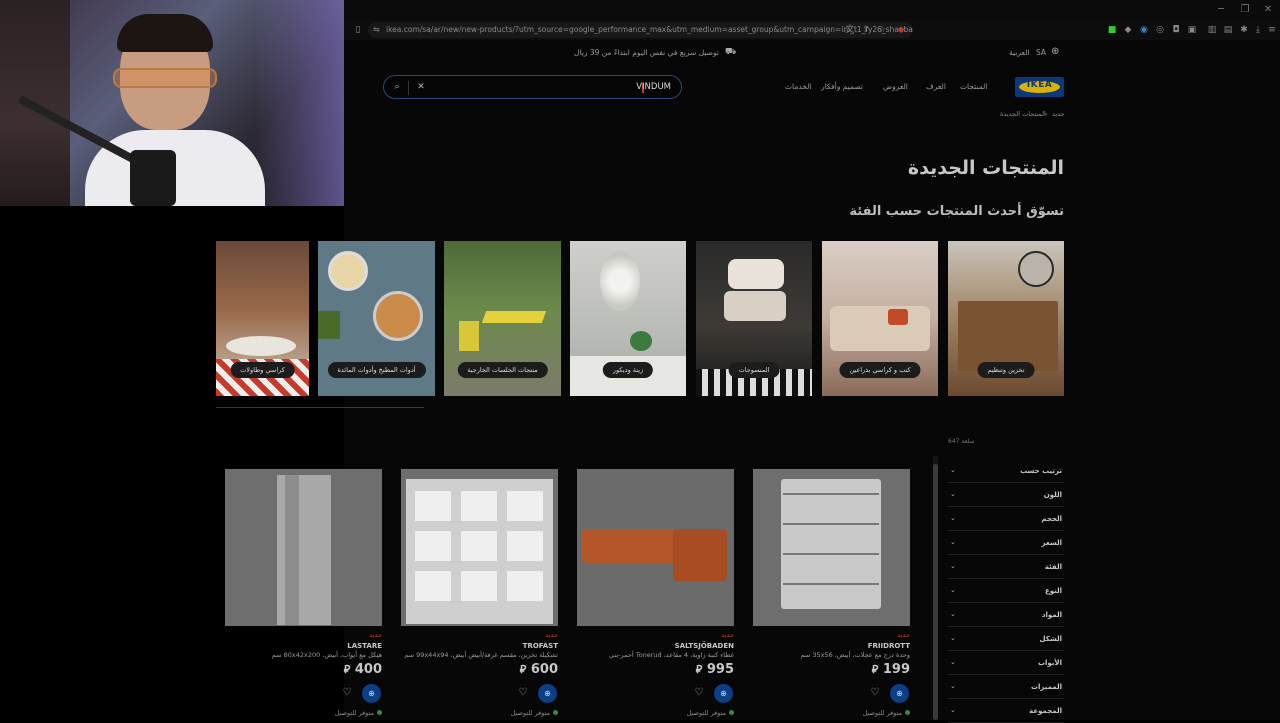 The image size is (1280, 723). I want to click on menu-icon: ≡, so click(1272, 30).